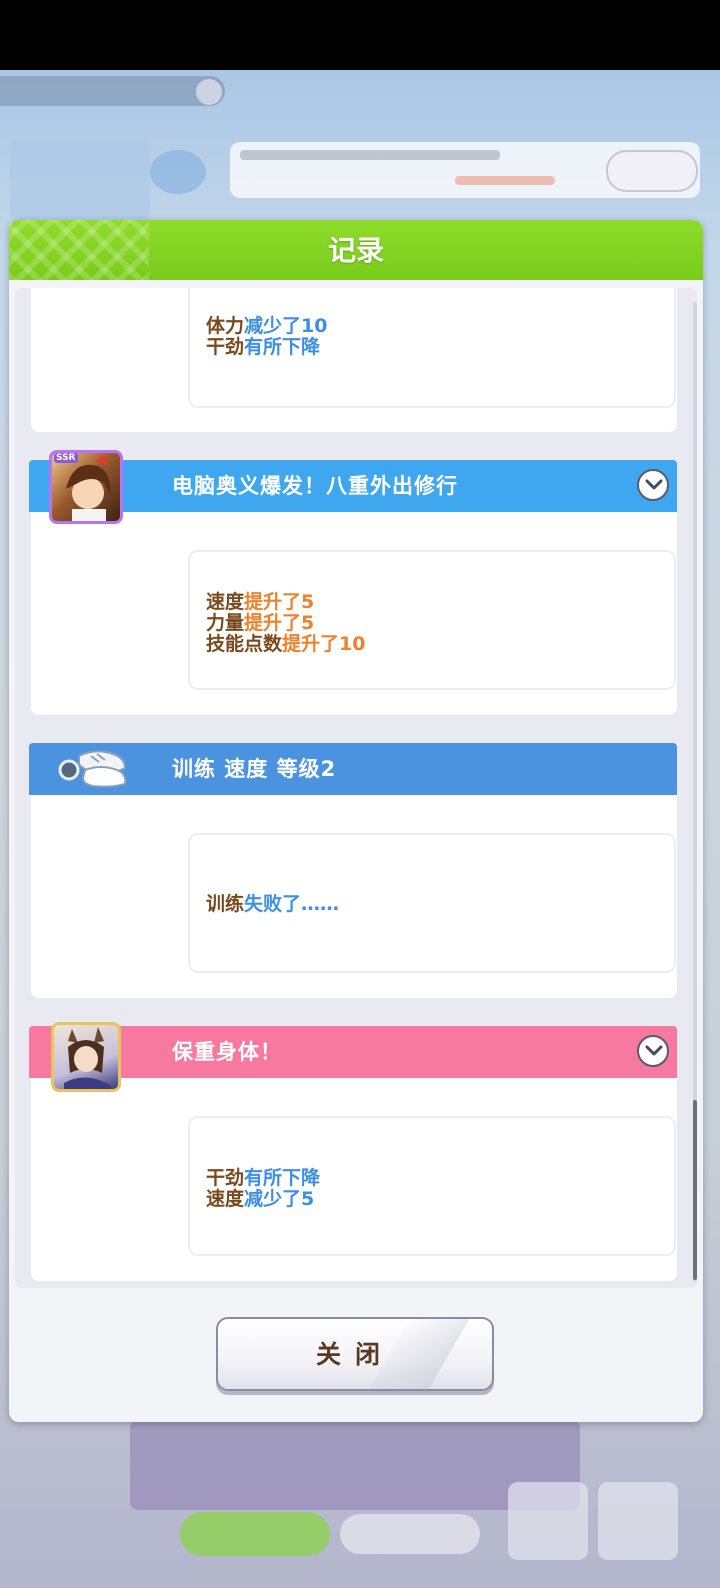 This screenshot has height=1588, width=720. What do you see at coordinates (286, 644) in the screenshot?
I see `result-line: 技能点数提升了10` at bounding box center [286, 644].